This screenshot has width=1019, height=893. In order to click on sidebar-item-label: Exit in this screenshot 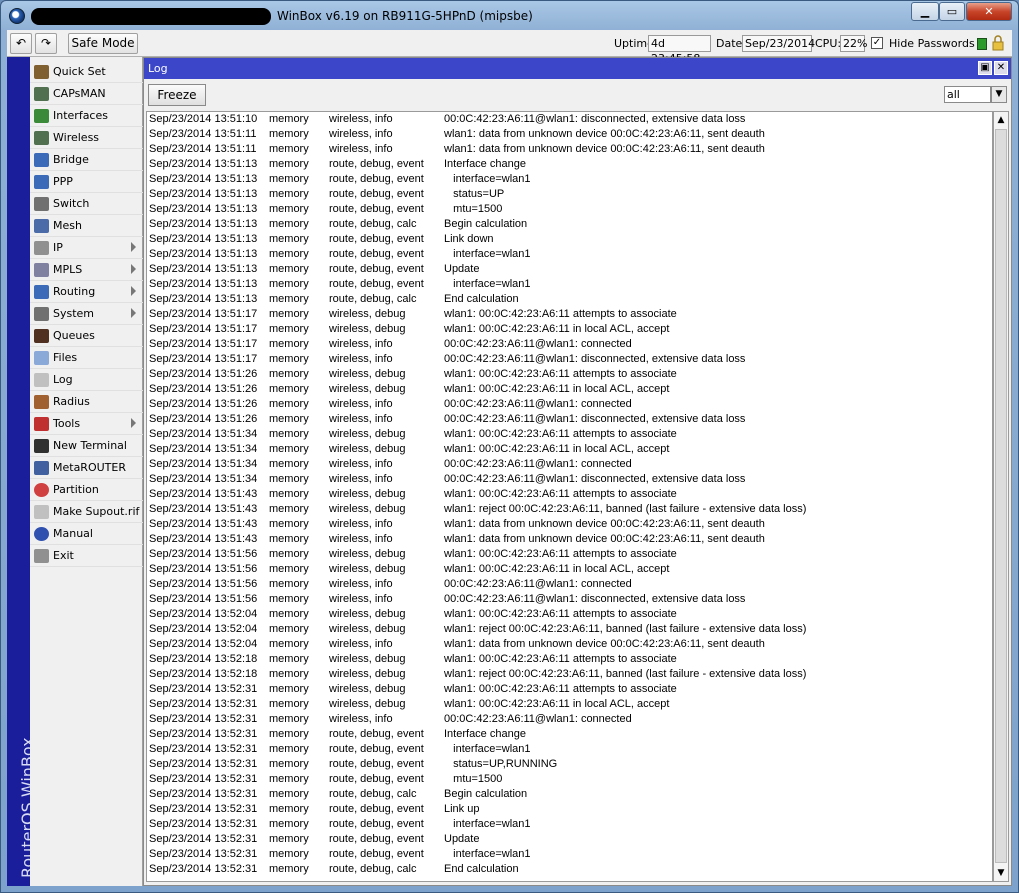, I will do `click(63, 555)`.